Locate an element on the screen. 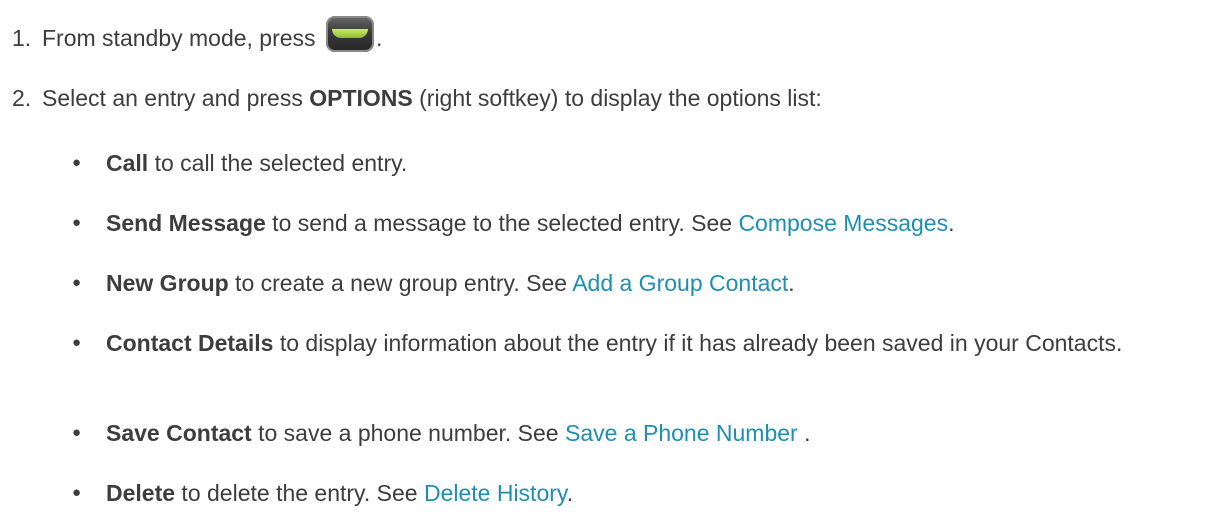  compose-messages-link: Compose Messages is located at coordinates (843, 223).